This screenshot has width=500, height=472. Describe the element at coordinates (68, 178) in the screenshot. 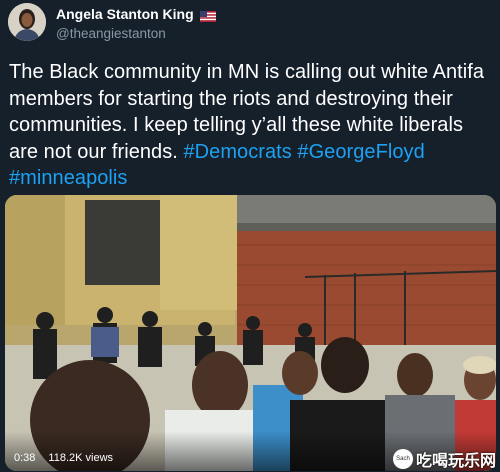

I see `hashtag-link: #minneapolis` at that location.